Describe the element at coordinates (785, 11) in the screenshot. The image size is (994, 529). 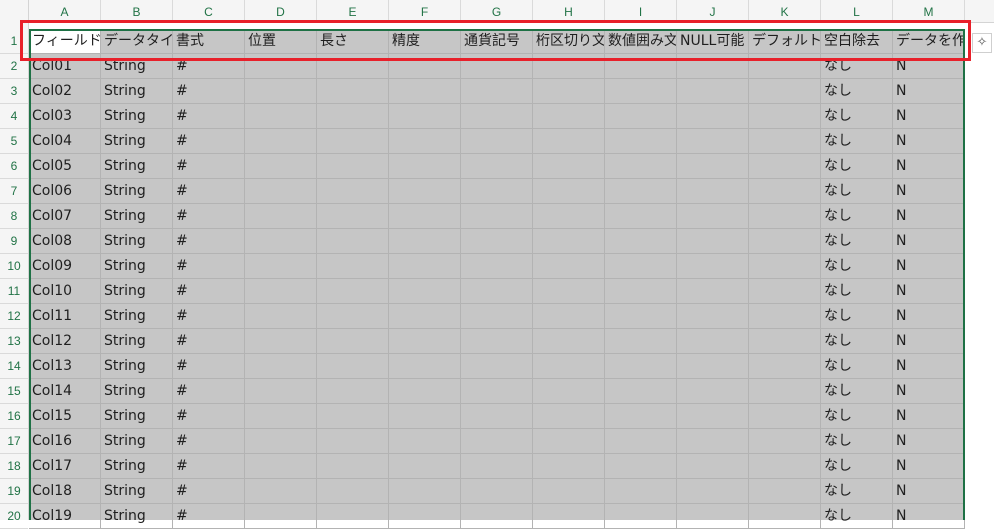
I see `column-header-k: K` at that location.